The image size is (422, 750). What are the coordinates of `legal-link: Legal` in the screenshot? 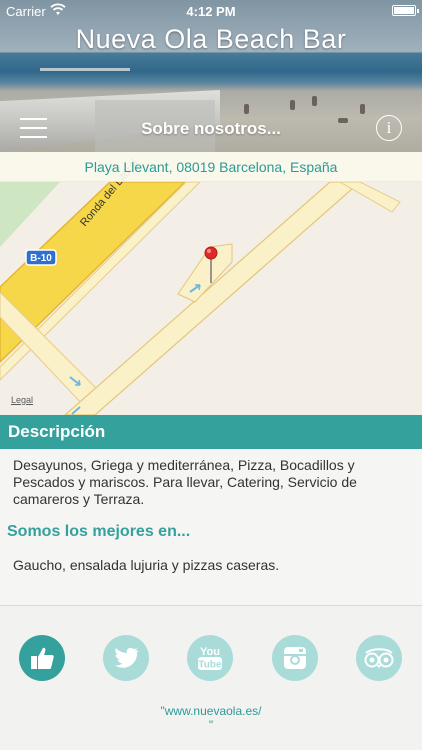 It's located at (22, 400).